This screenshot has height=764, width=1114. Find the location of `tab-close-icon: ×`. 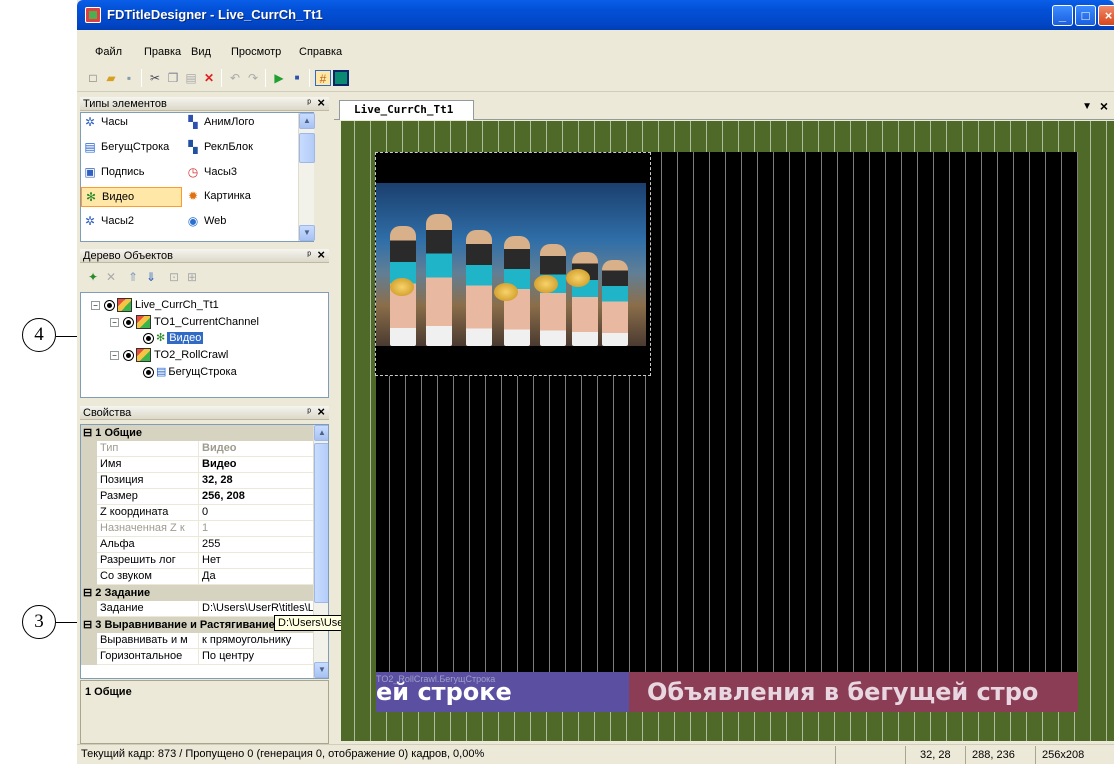

tab-close-icon: × is located at coordinates (1104, 106).